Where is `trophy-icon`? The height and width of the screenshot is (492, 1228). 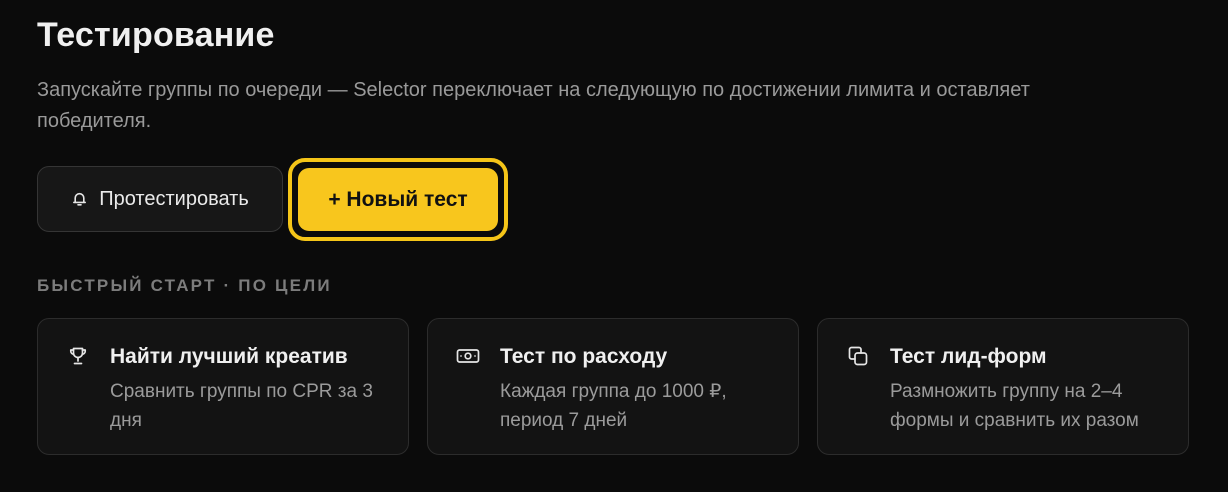 trophy-icon is located at coordinates (78, 356).